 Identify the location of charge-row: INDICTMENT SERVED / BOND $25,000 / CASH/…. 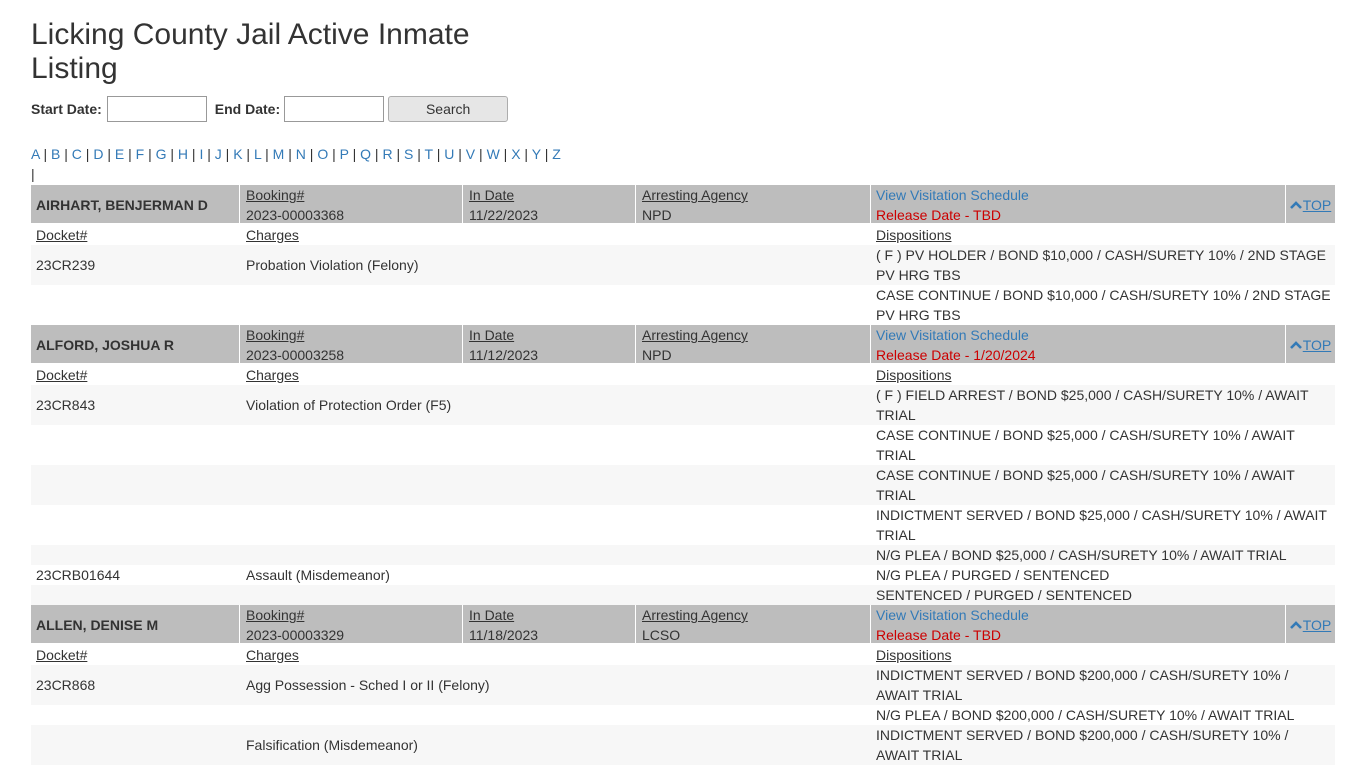
(683, 525).